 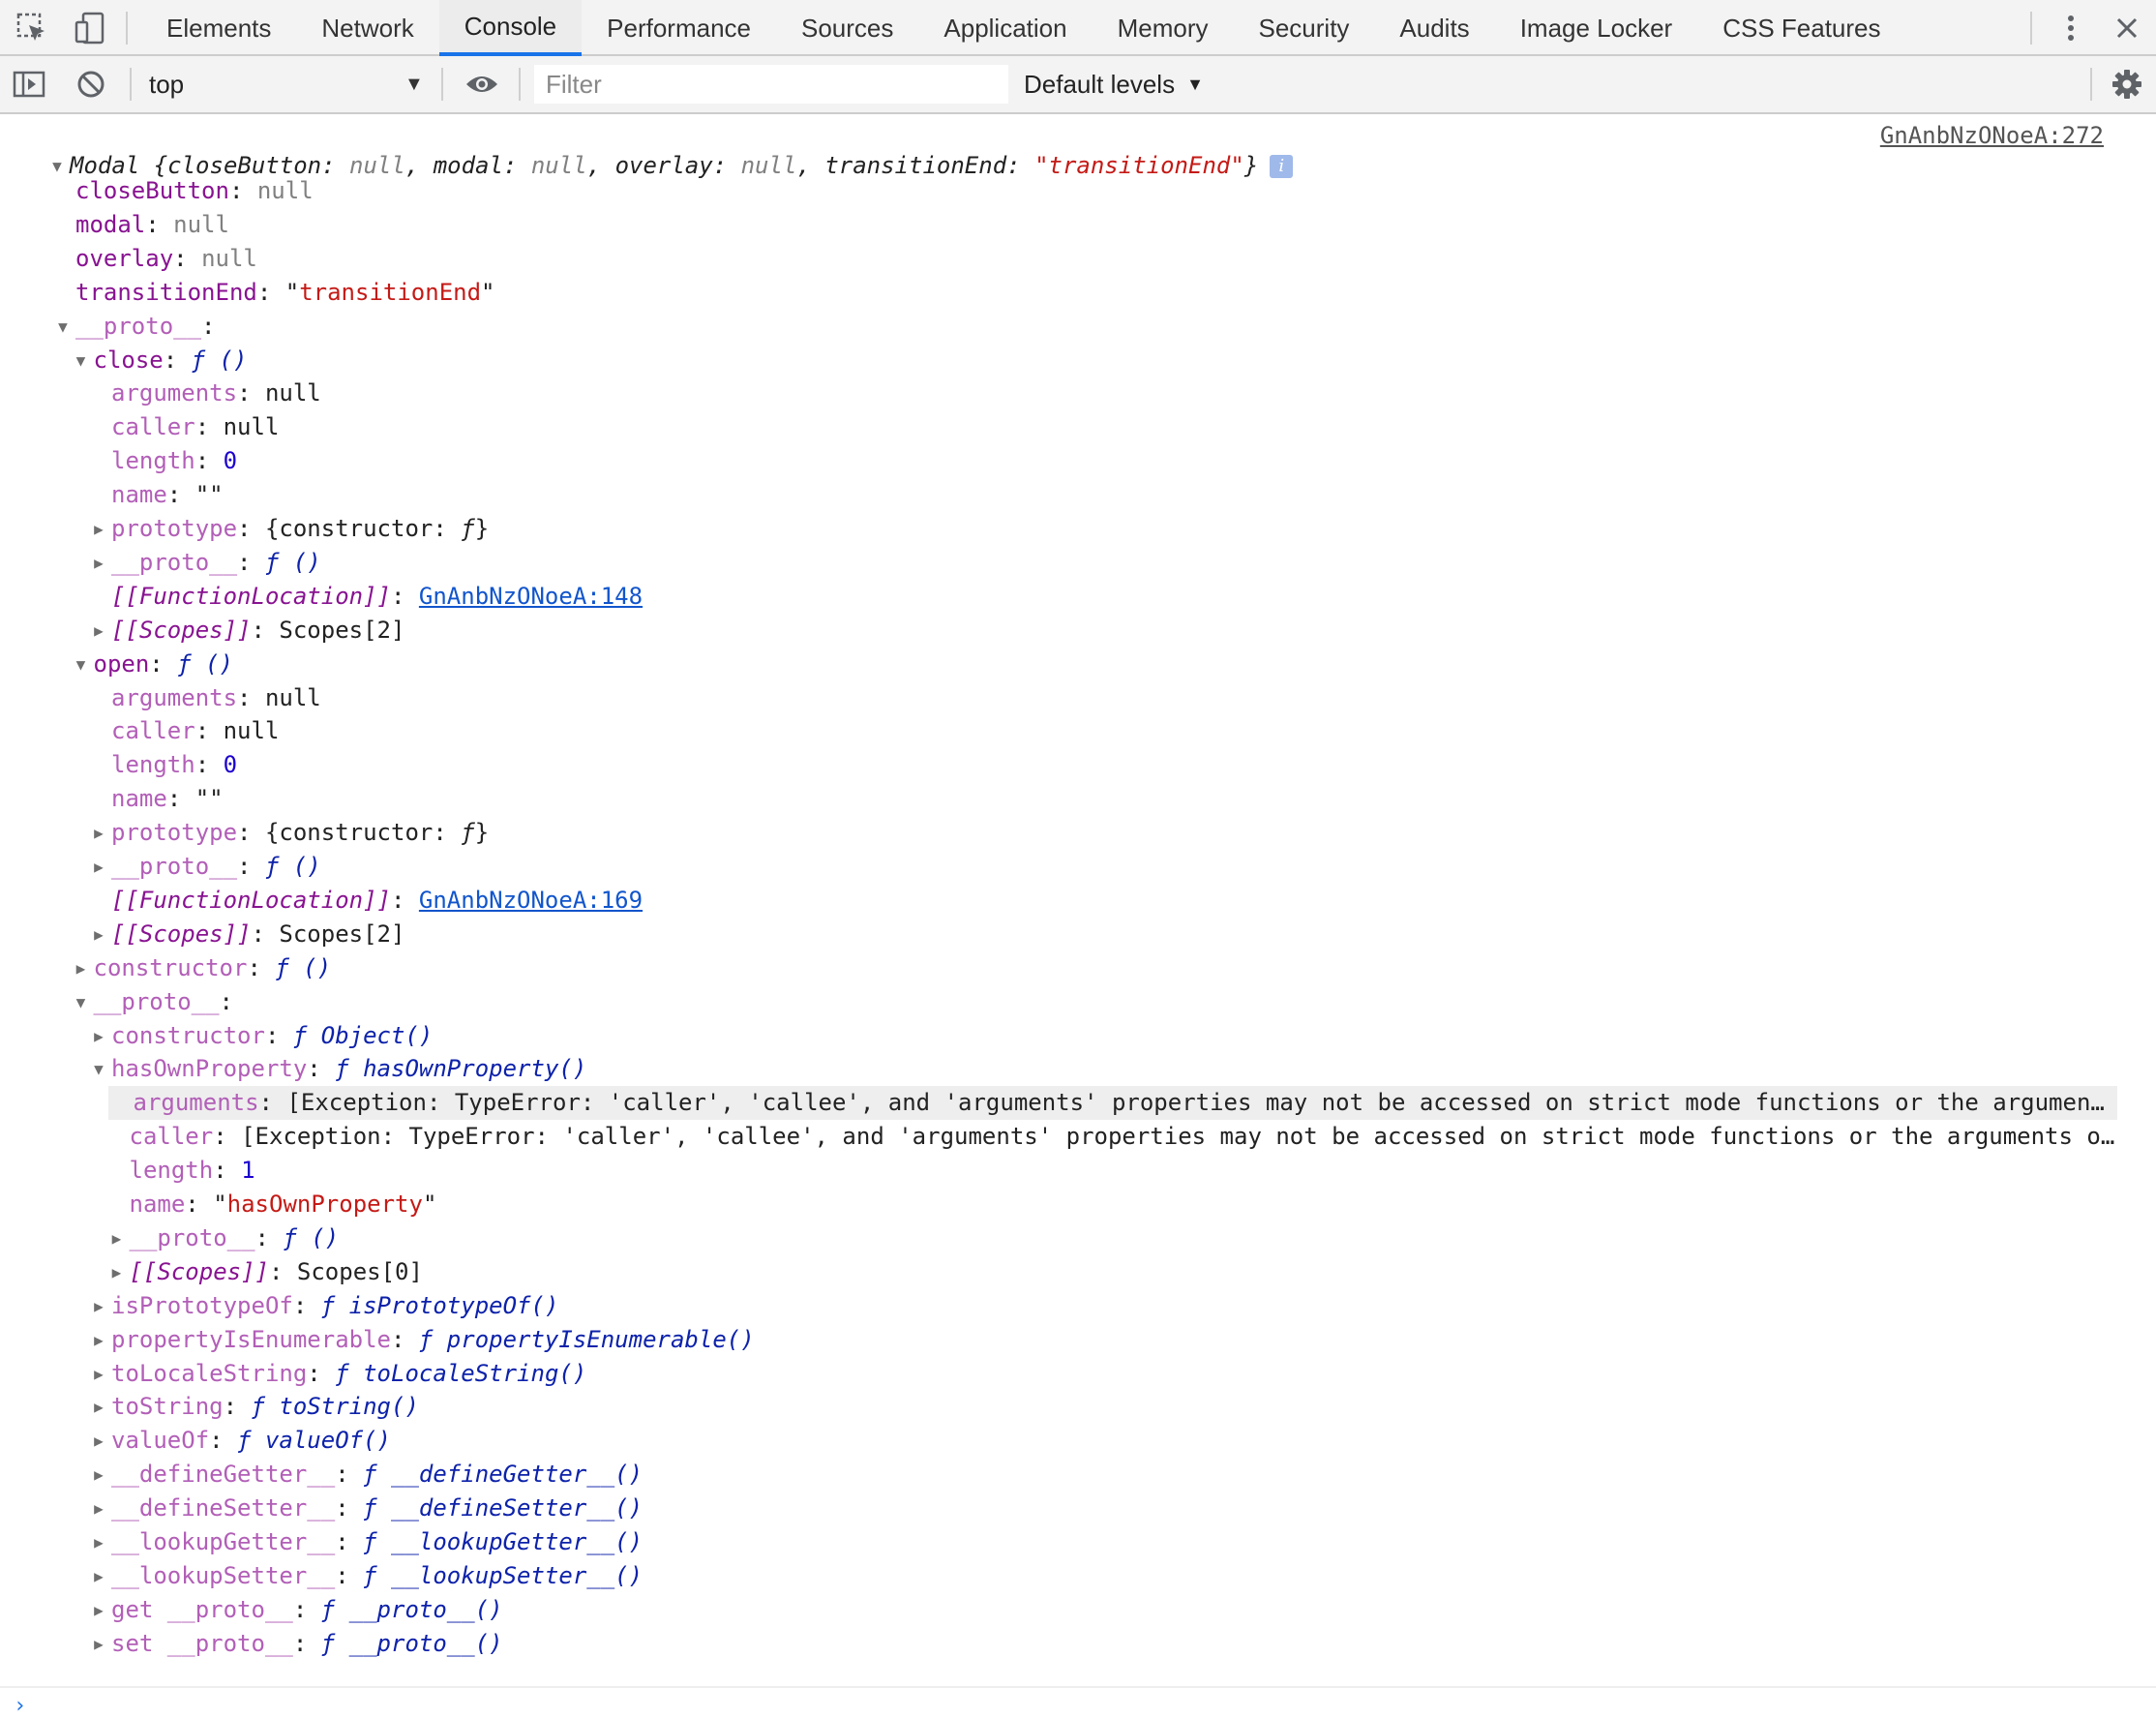 What do you see at coordinates (1058, 293) in the screenshot?
I see `property-row: transitionEnd: "transitionEnd"` at bounding box center [1058, 293].